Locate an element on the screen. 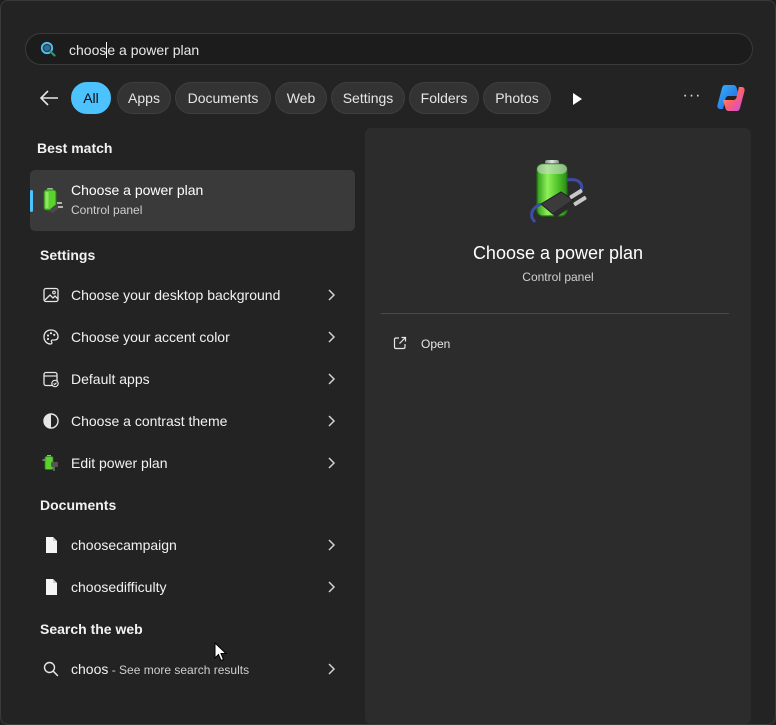 This screenshot has width=776, height=725. mouse-pointer-icon is located at coordinates (221, 652).